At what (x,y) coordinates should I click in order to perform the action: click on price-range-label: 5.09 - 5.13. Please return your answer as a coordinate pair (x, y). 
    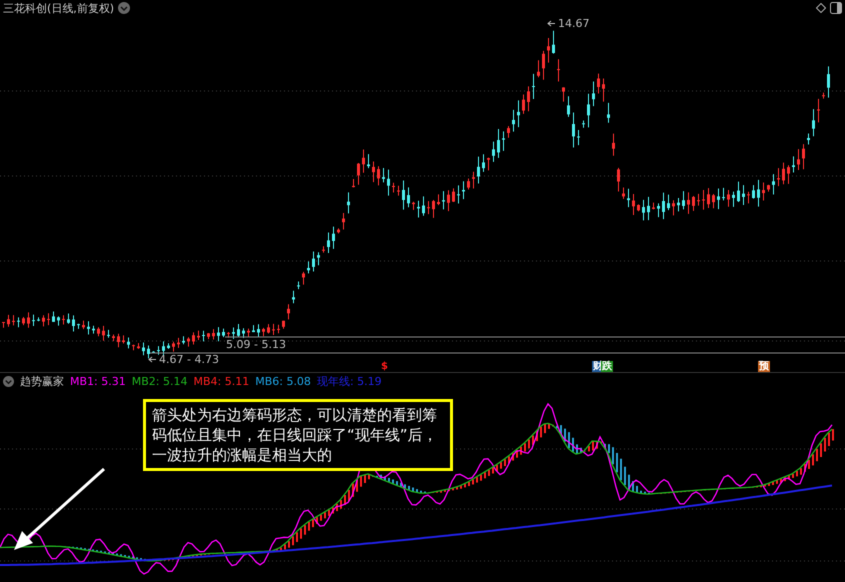
    Looking at the image, I should click on (256, 345).